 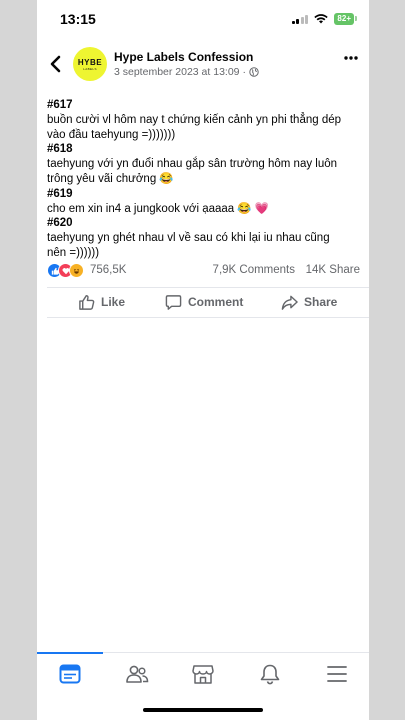 I want to click on comments-count: 7,9K Comments, so click(x=254, y=270).